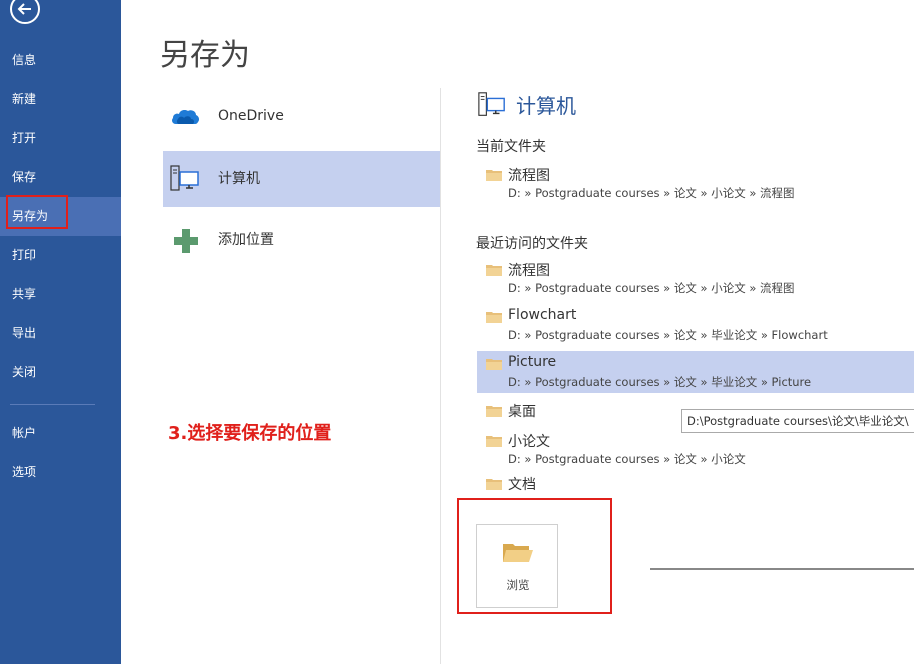  I want to click on highlight-box-browse, so click(534, 556).